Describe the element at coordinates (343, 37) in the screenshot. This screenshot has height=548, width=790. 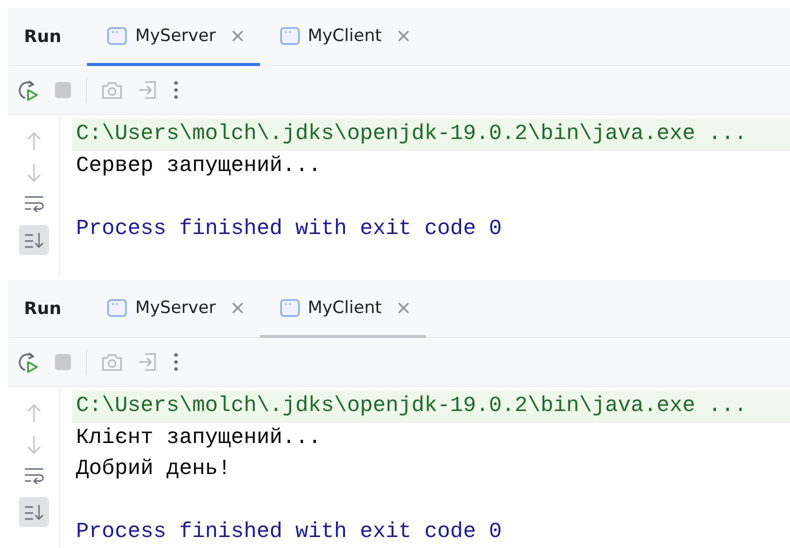
I see `run-tab: MyClient ×` at that location.